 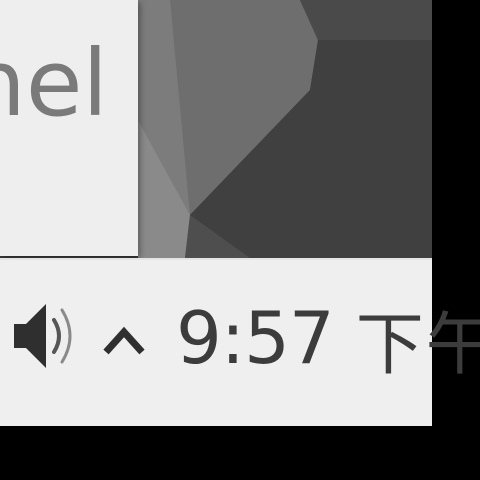 What do you see at coordinates (255, 338) in the screenshot?
I see `clock-time: 9:57` at bounding box center [255, 338].